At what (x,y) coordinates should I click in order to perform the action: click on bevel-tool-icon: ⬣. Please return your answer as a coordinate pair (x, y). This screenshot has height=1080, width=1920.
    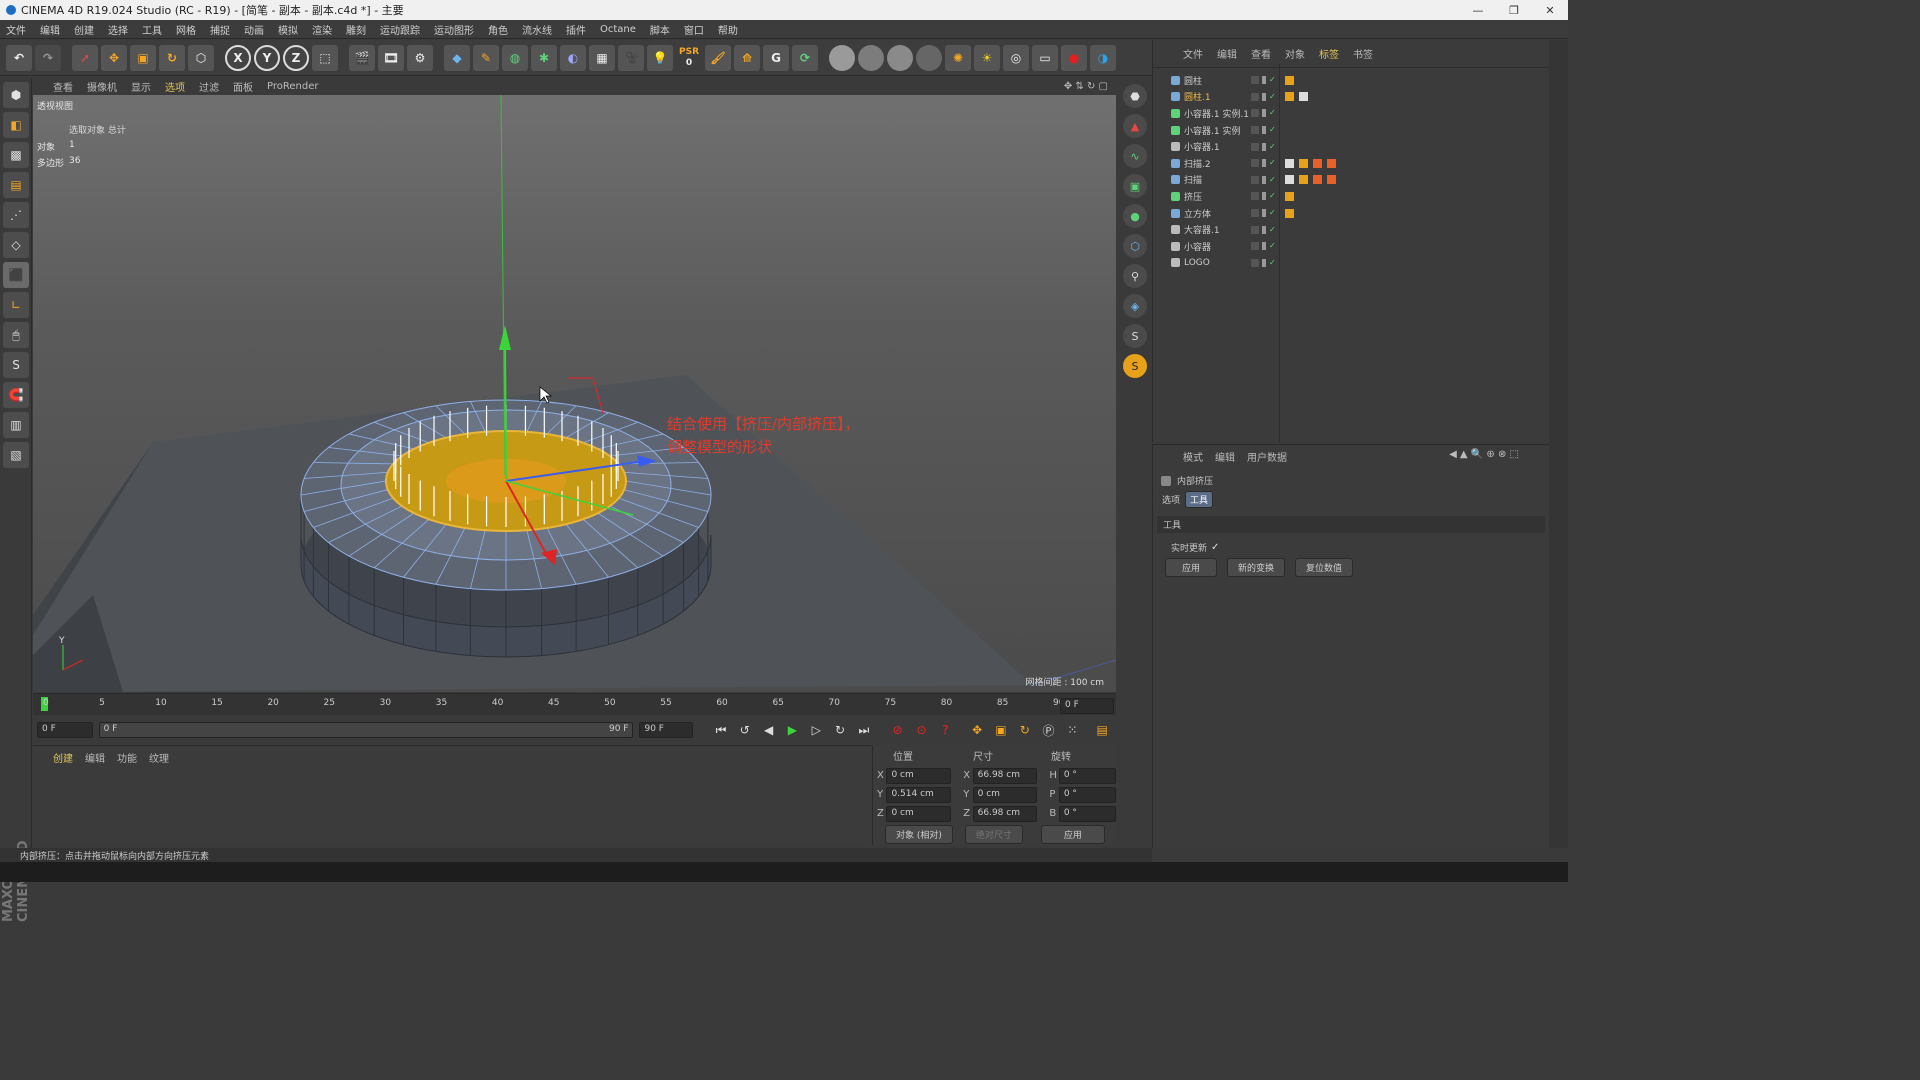
    Looking at the image, I should click on (1135, 96).